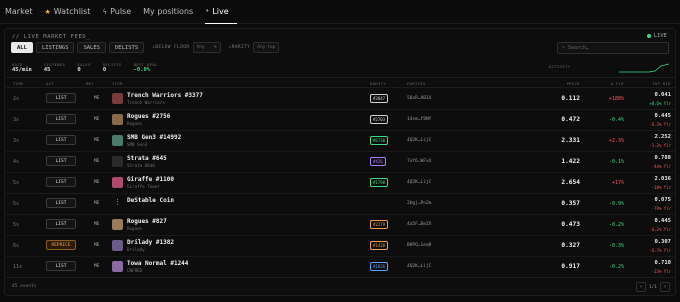  I want to click on row-top-bid: 2.252, so click(662, 137).